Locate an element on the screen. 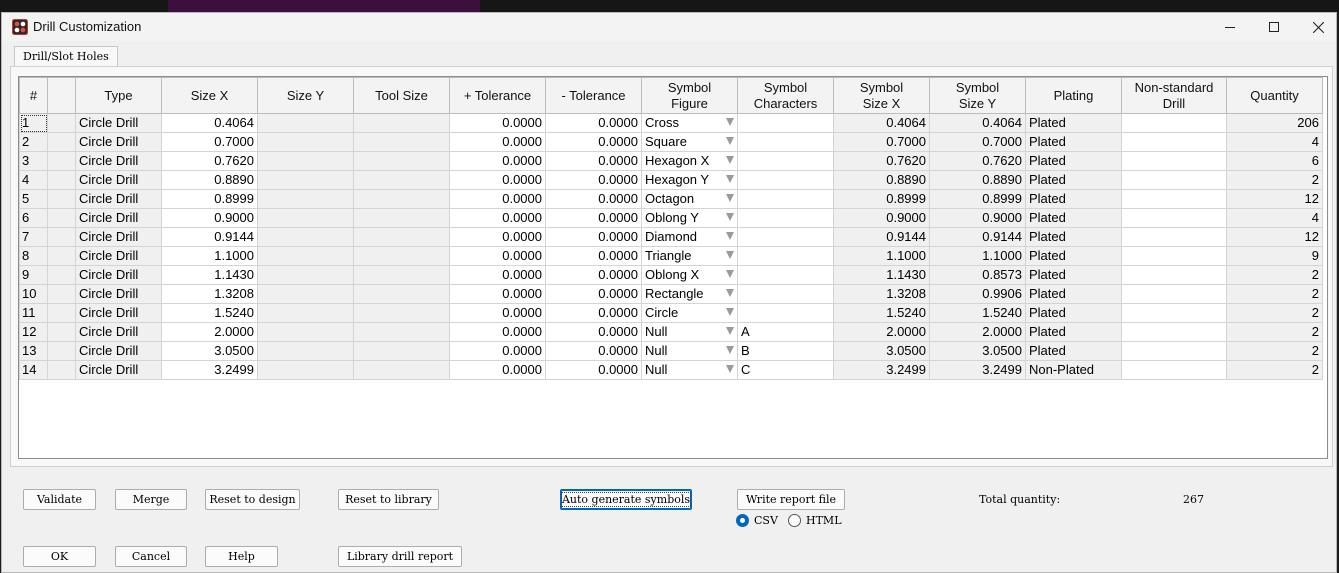  symbol-figure-cell: Square is located at coordinates (689, 142).